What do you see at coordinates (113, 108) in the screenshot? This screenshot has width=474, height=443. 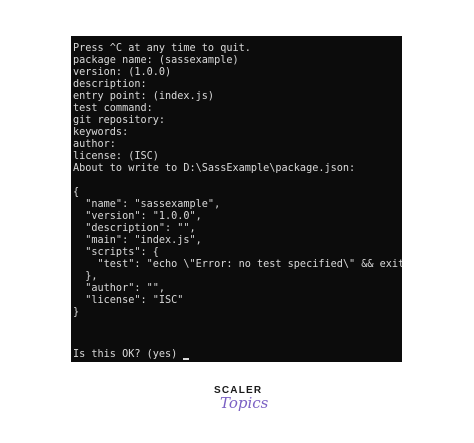 I see `terminal-line: test command:` at bounding box center [113, 108].